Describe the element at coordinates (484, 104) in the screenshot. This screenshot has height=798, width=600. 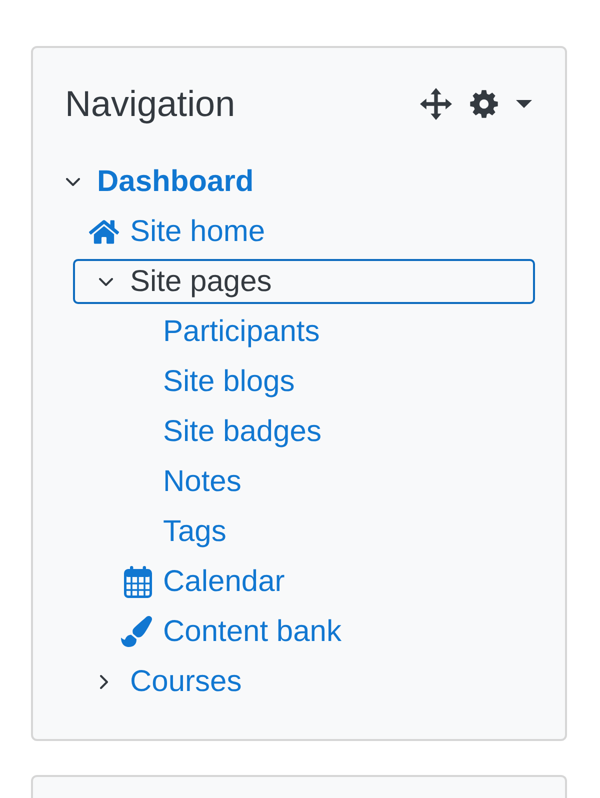
I see `settings-icon` at that location.